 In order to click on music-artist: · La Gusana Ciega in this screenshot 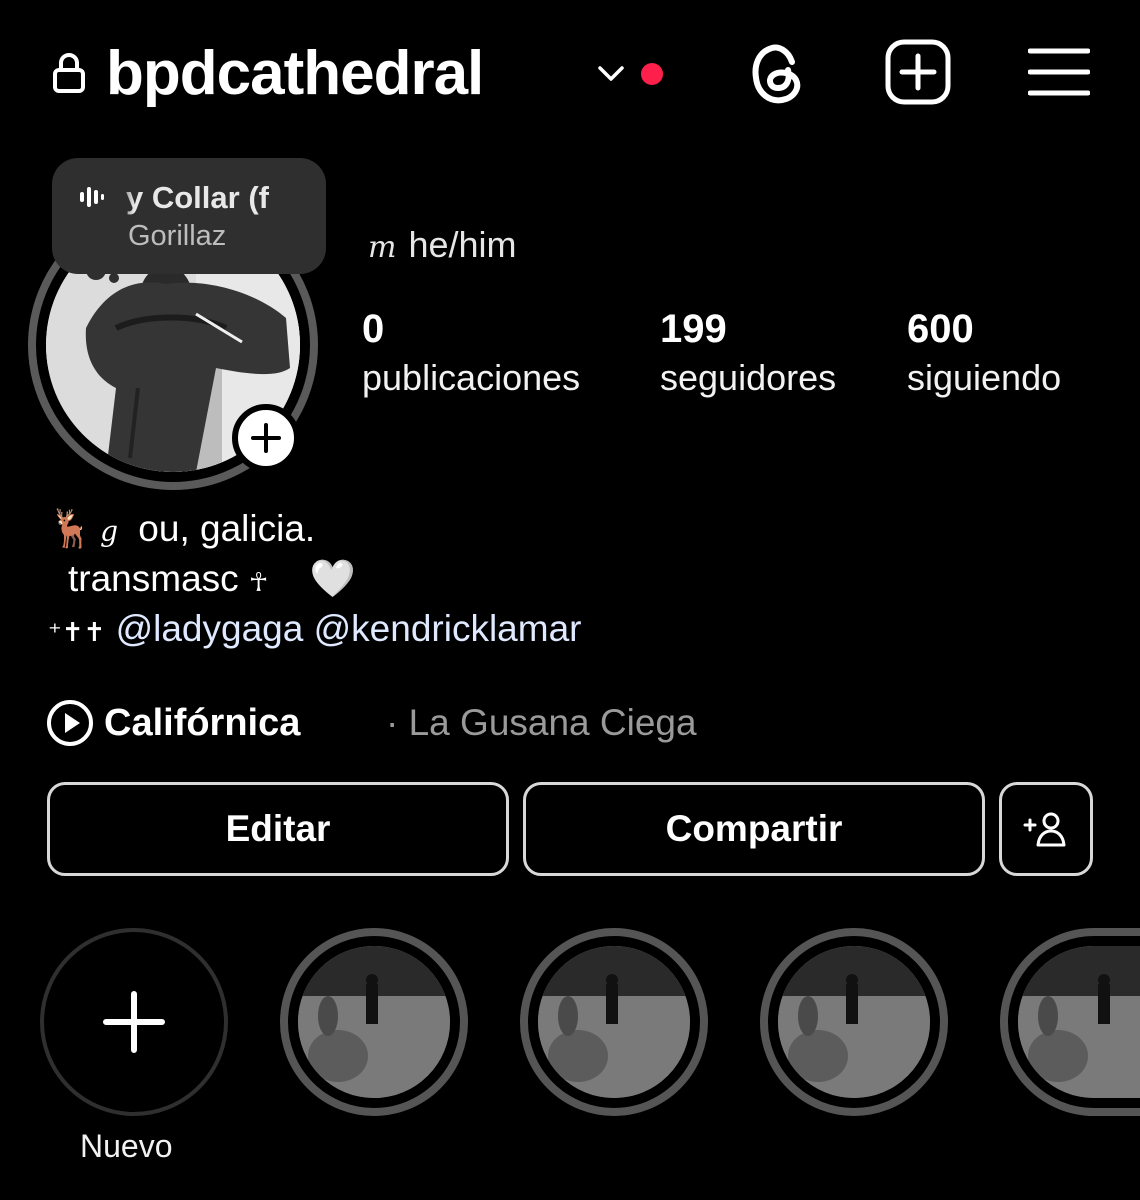, I will do `click(541, 723)`.